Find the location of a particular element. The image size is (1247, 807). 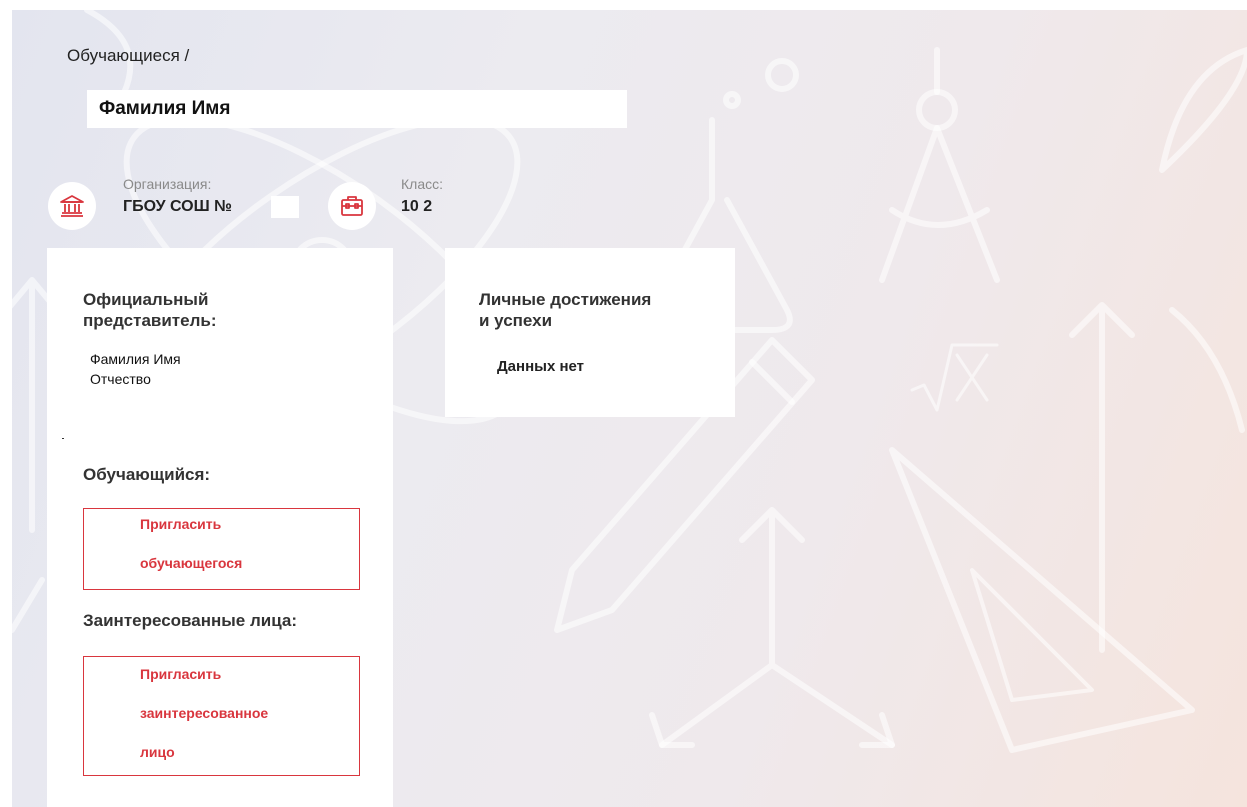

breadcrumb: Обучающиеся / is located at coordinates (128, 56).